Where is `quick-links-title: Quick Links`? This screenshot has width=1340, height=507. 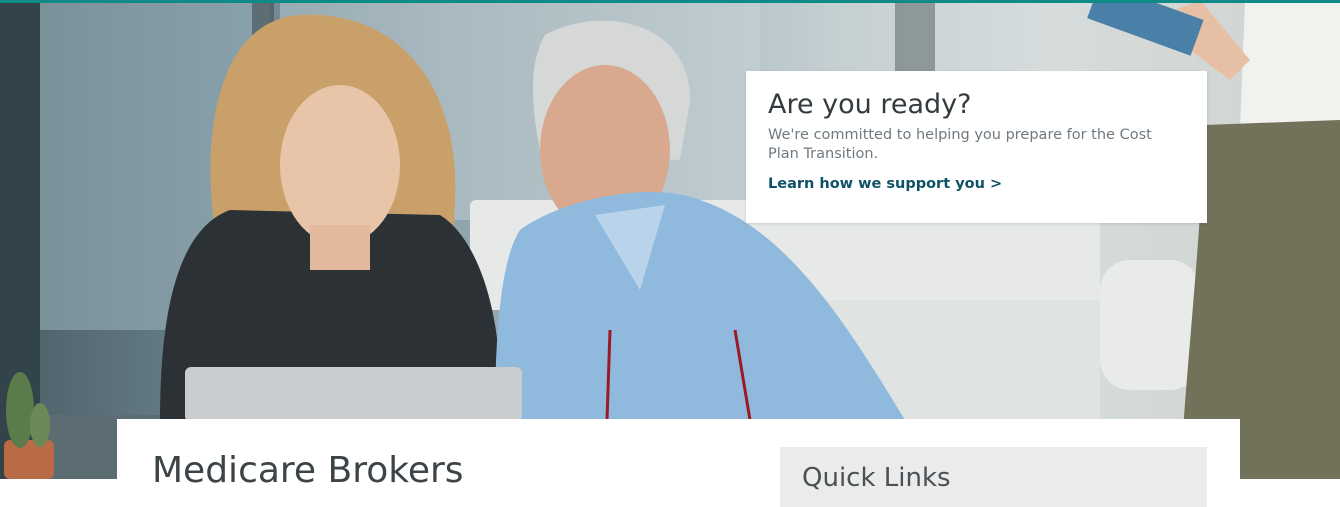
quick-links-title: Quick Links is located at coordinates (876, 478).